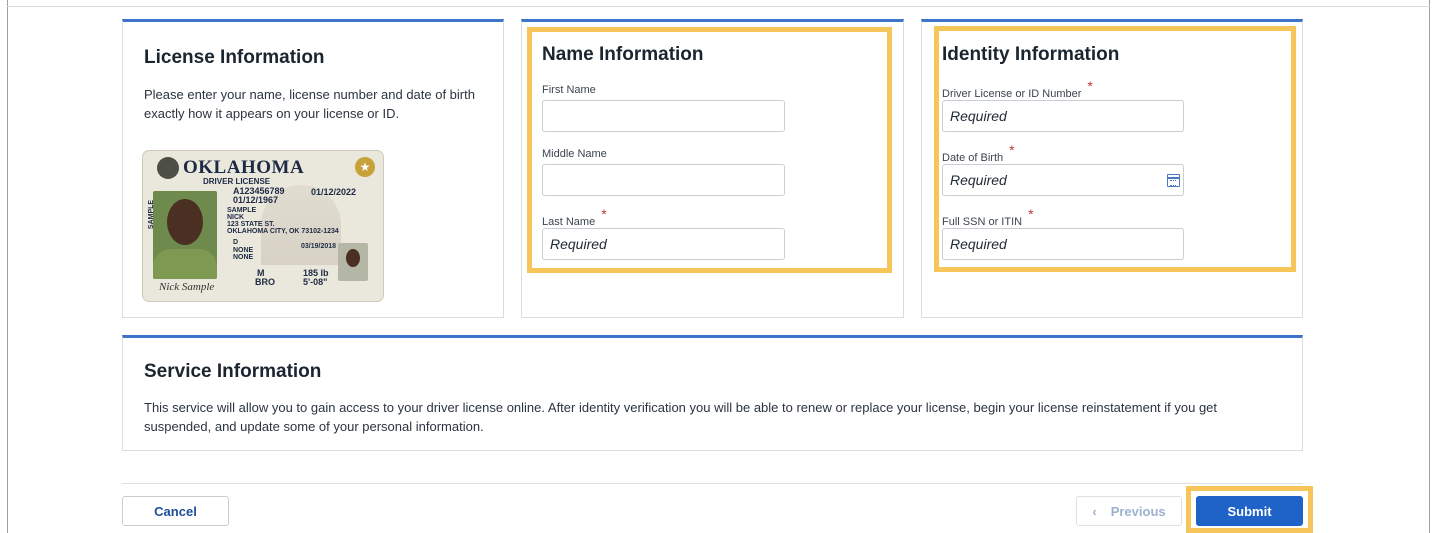 Image resolution: width=1437 pixels, height=533 pixels. Describe the element at coordinates (237, 181) in the screenshot. I see `license-type: DRIVER LICENSE` at that location.